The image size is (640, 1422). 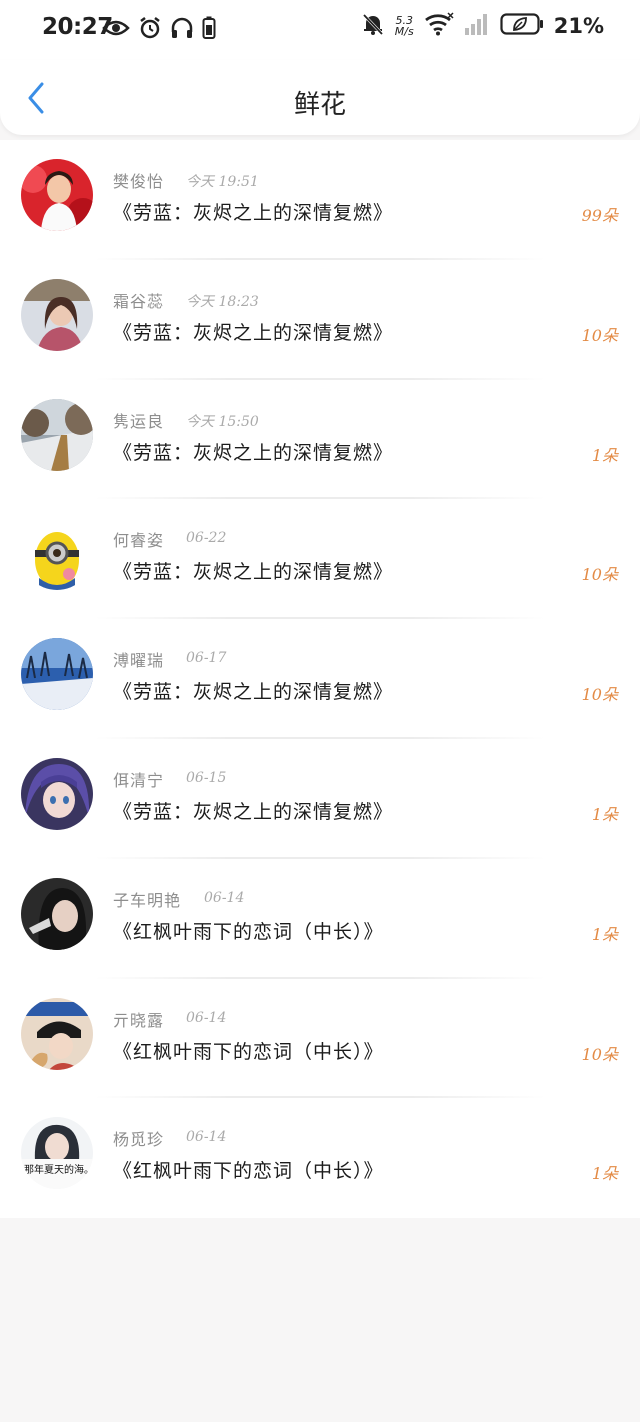 I want to click on sender-name: 佴清宁, so click(x=139, y=780).